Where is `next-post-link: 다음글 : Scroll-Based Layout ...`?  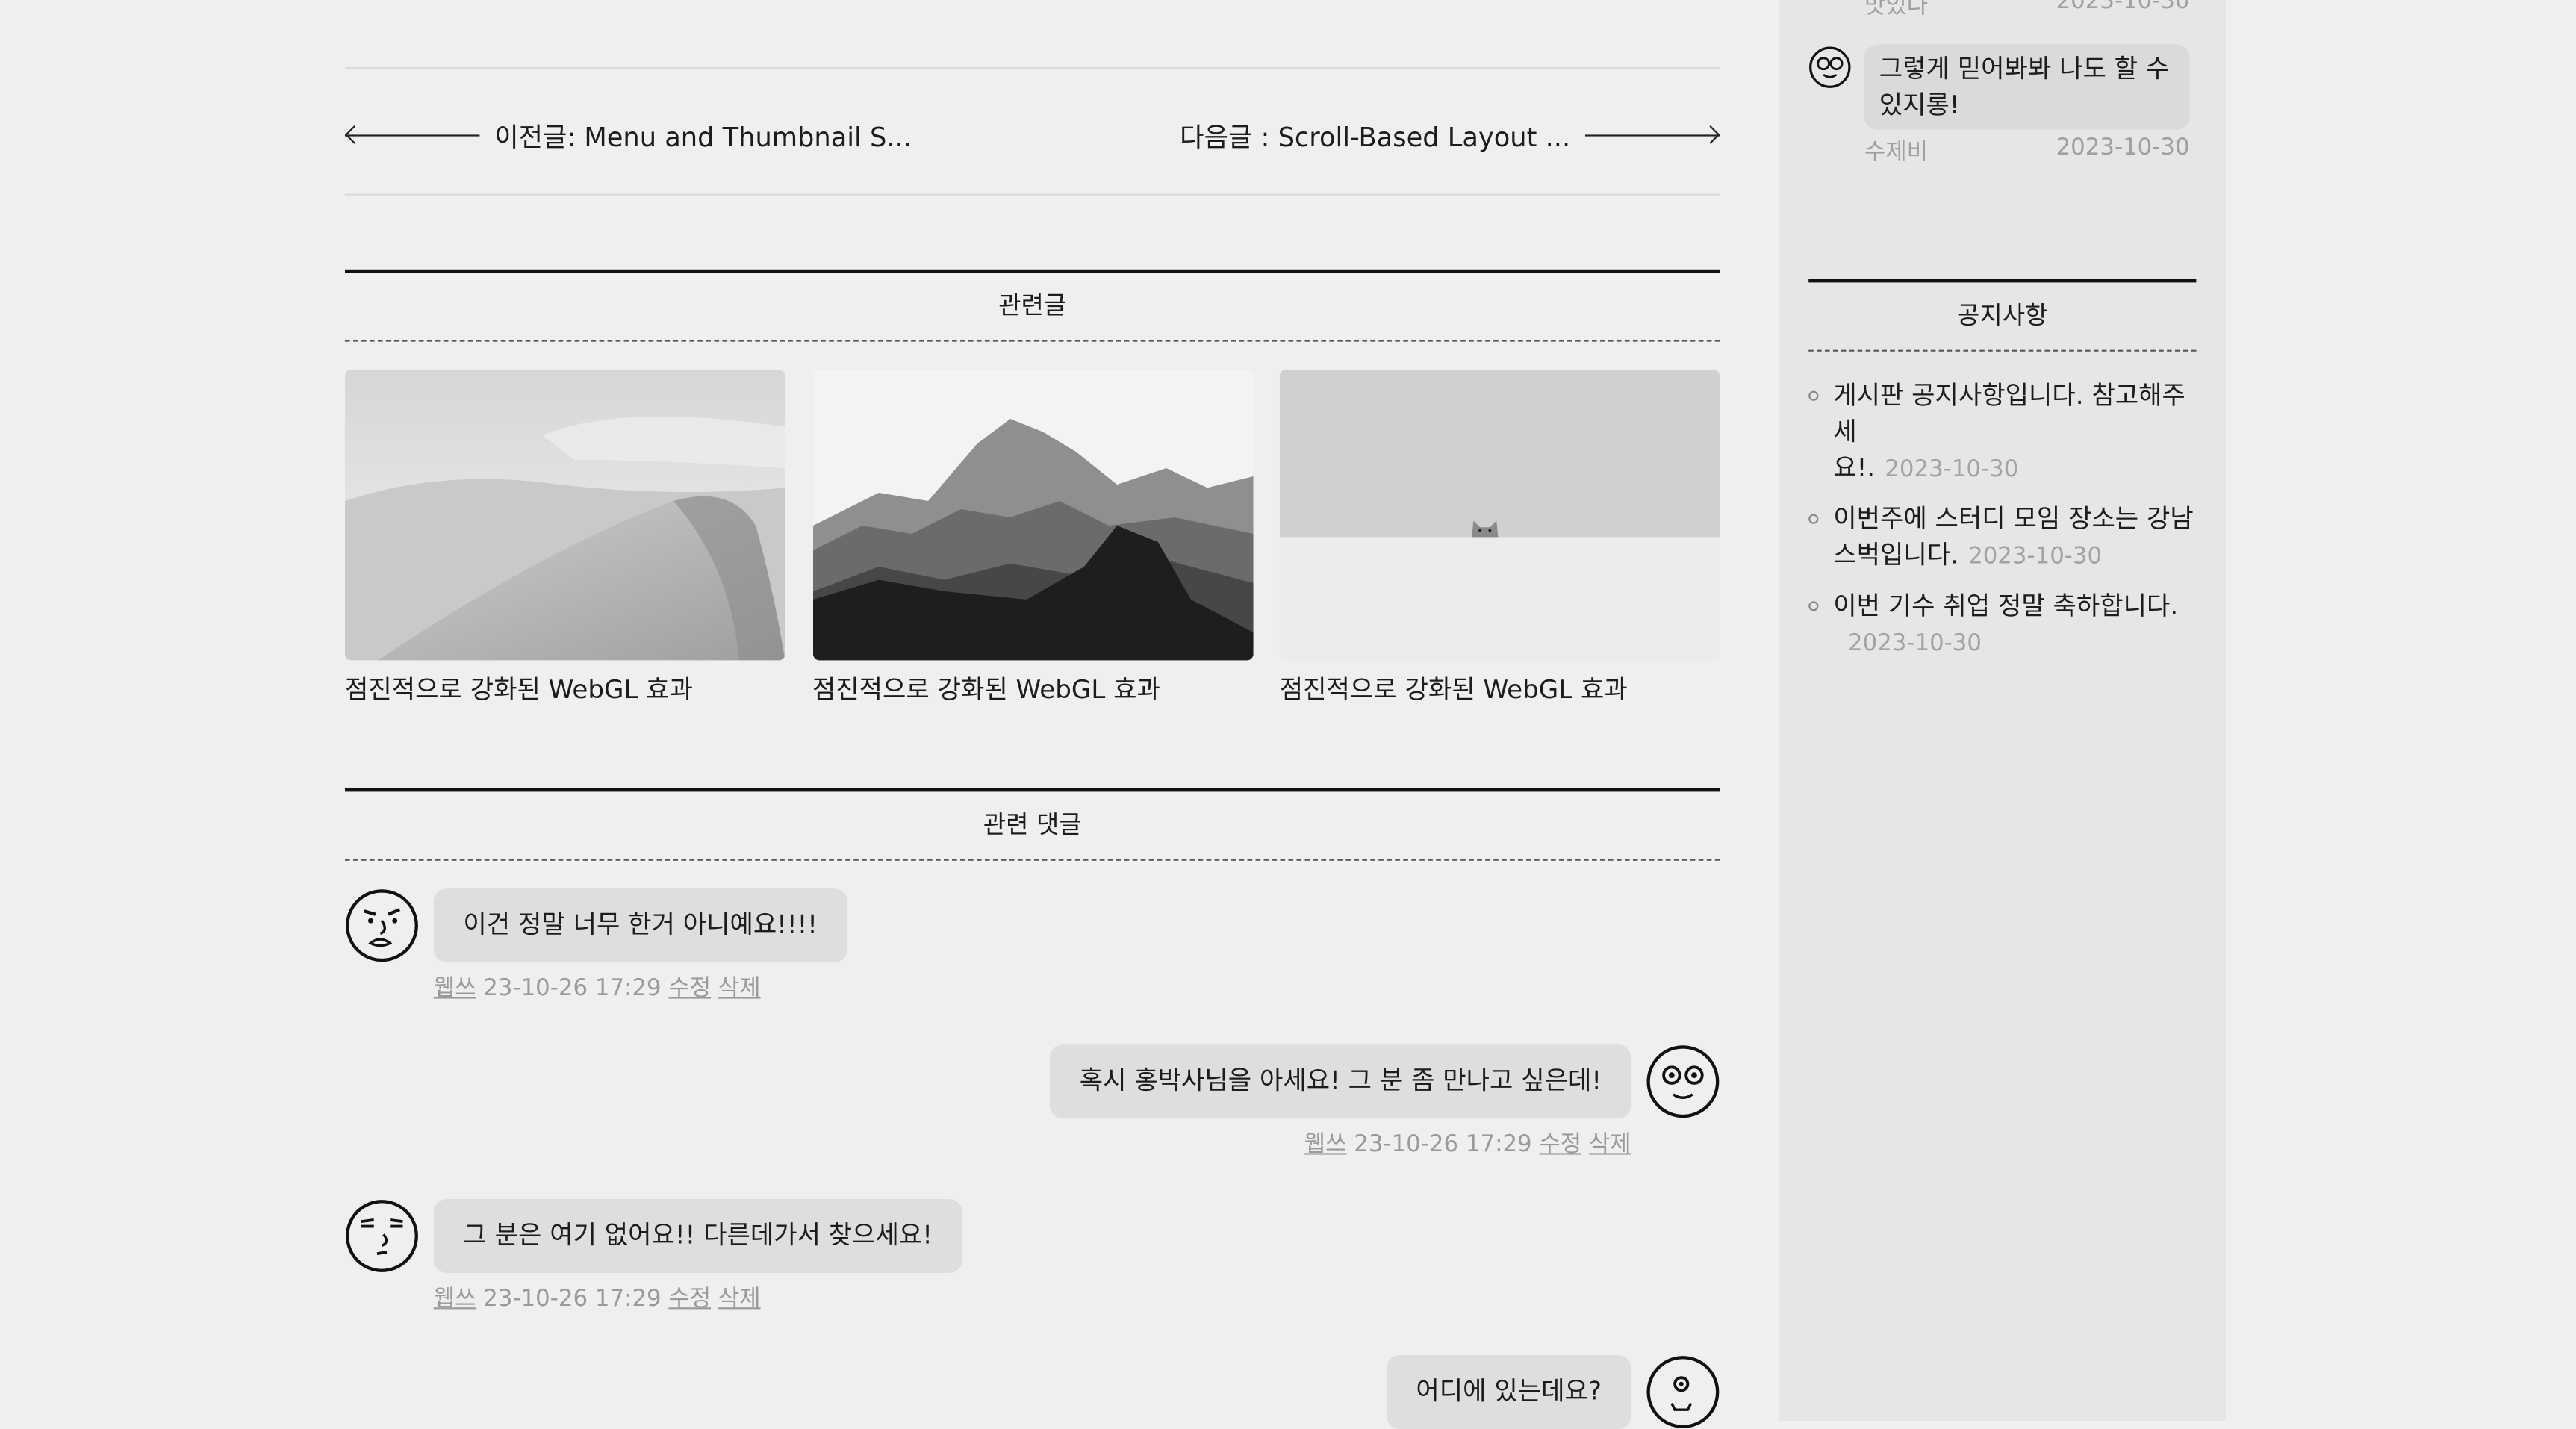
next-post-link: 다음글 : Scroll-Based Layout ... is located at coordinates (1450, 135).